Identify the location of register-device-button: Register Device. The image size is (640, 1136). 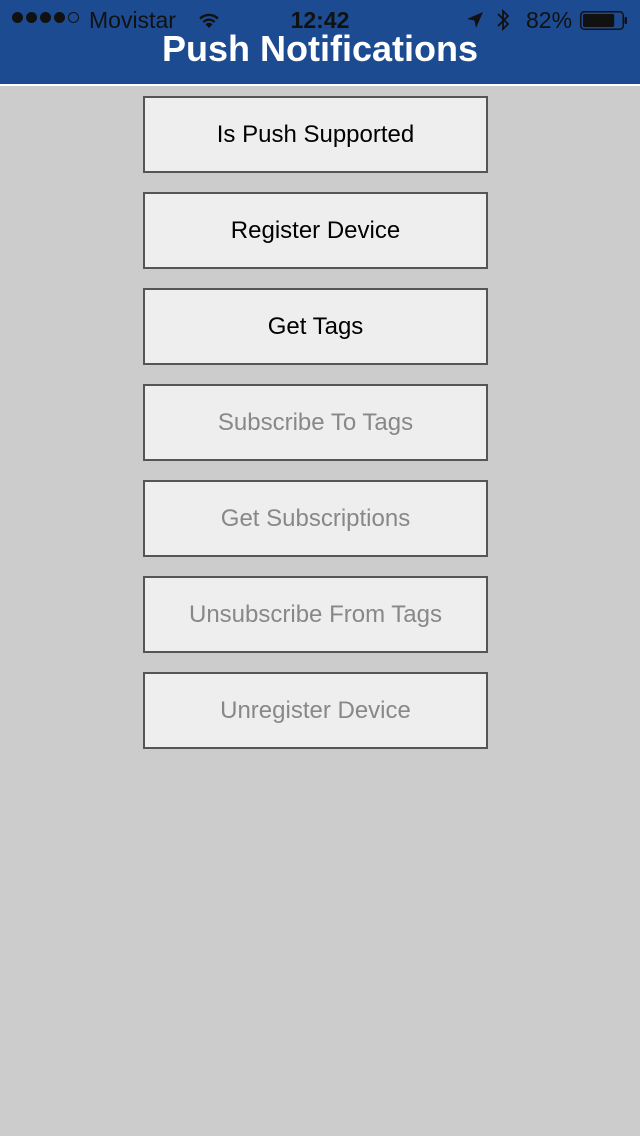
(315, 230).